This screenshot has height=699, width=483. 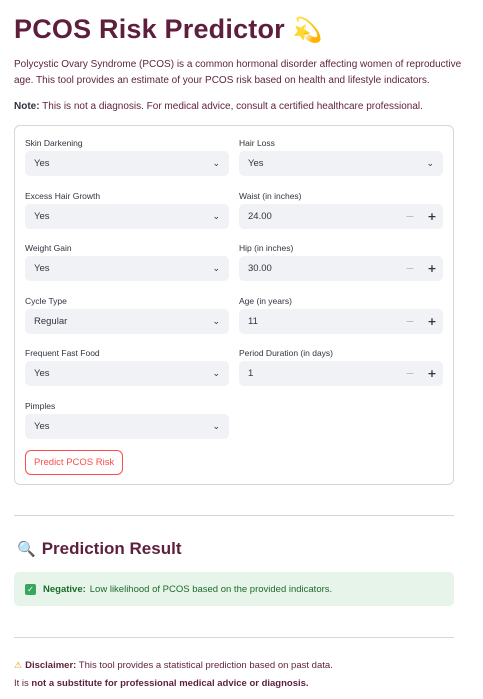 I want to click on pimples-field: Pimples Yes ⌄, so click(x=127, y=419).